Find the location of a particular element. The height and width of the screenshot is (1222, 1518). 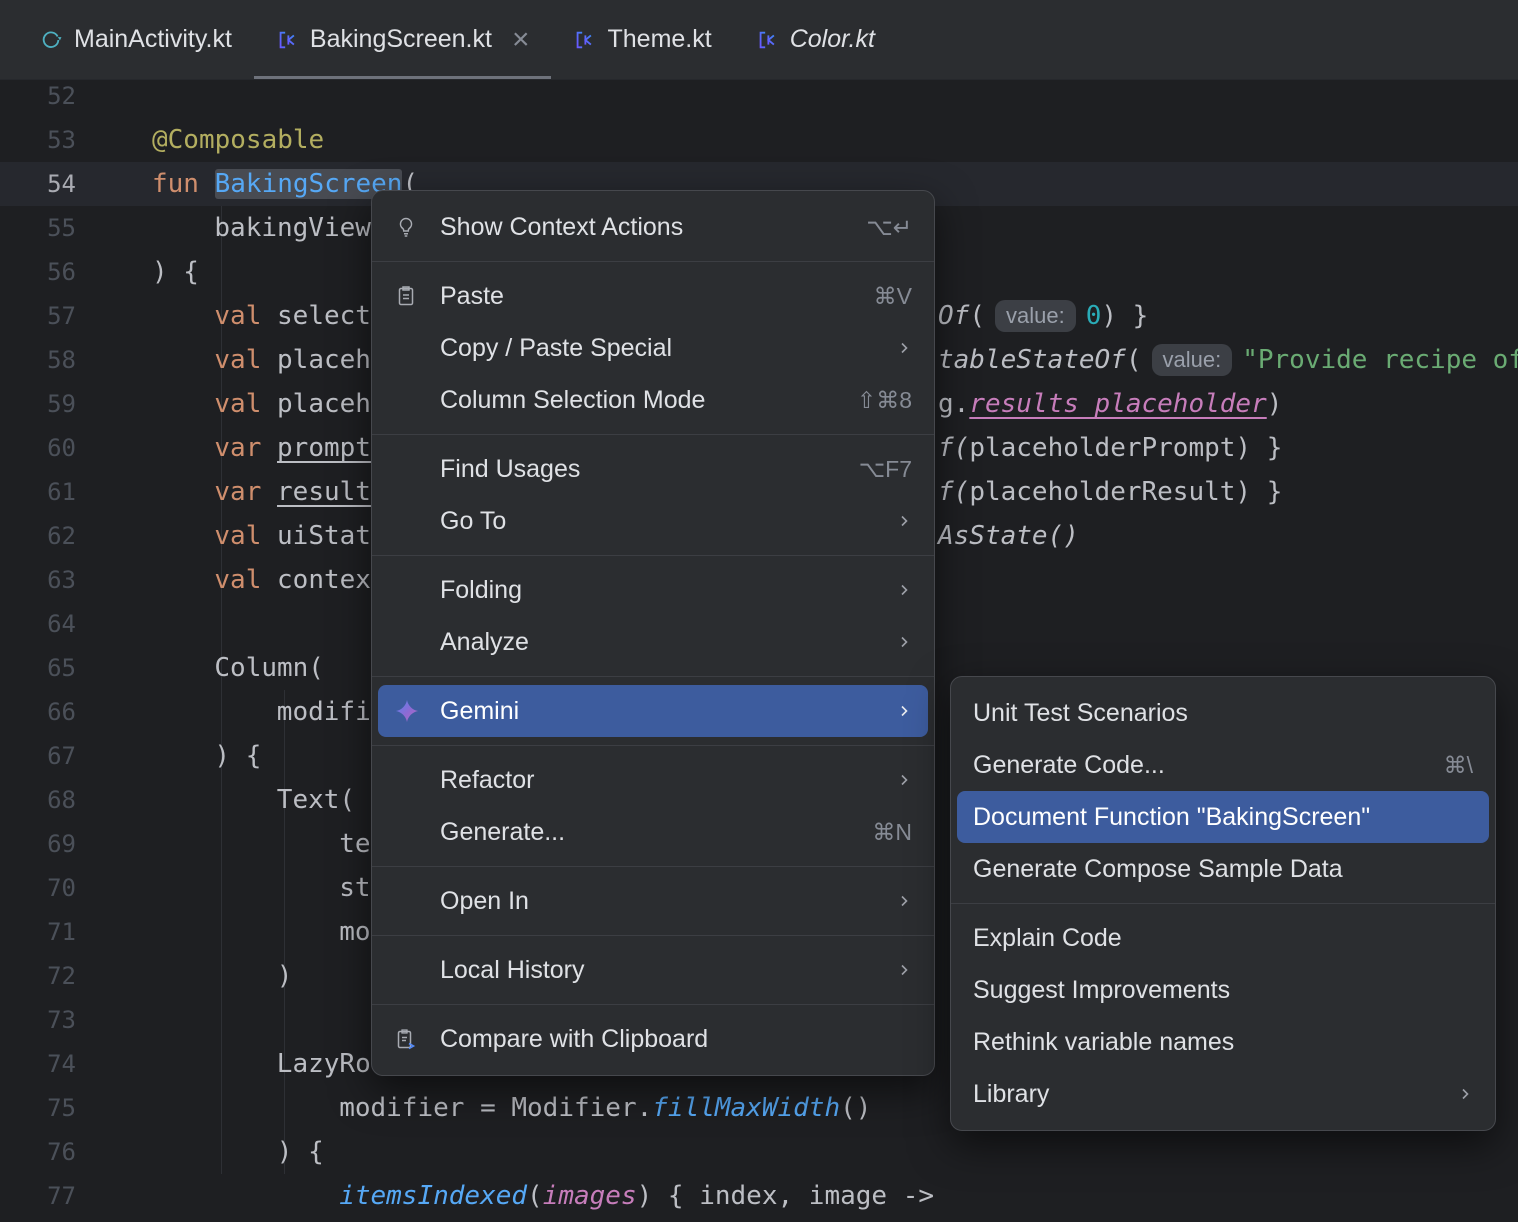

menu-item-compare-with-clipboard: Compare with Clipboard is located at coordinates (653, 1039).